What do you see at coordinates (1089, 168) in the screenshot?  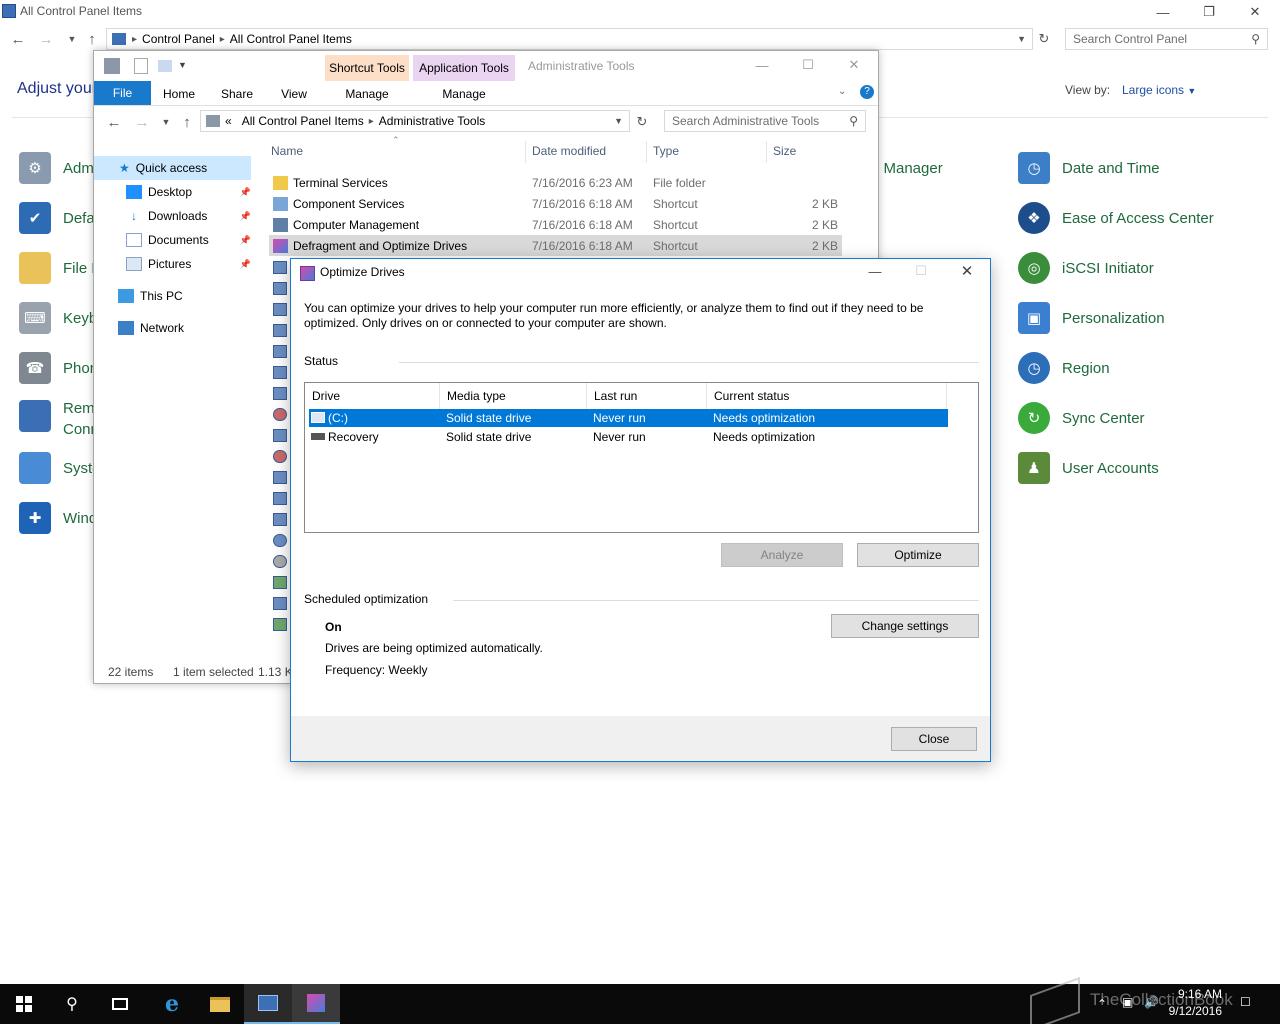 I see `cp-item-date-and-time: ◷ Date and Time` at bounding box center [1089, 168].